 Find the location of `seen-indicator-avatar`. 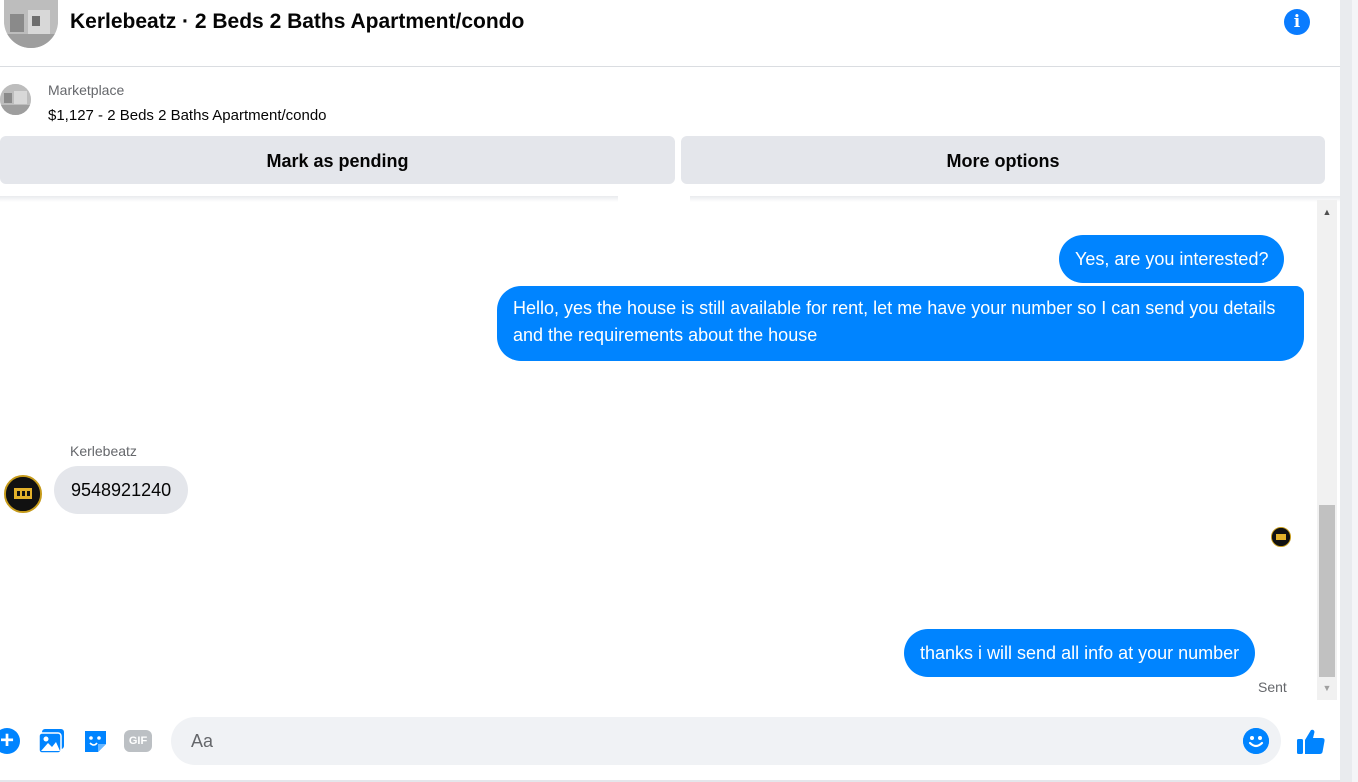

seen-indicator-avatar is located at coordinates (1281, 537).